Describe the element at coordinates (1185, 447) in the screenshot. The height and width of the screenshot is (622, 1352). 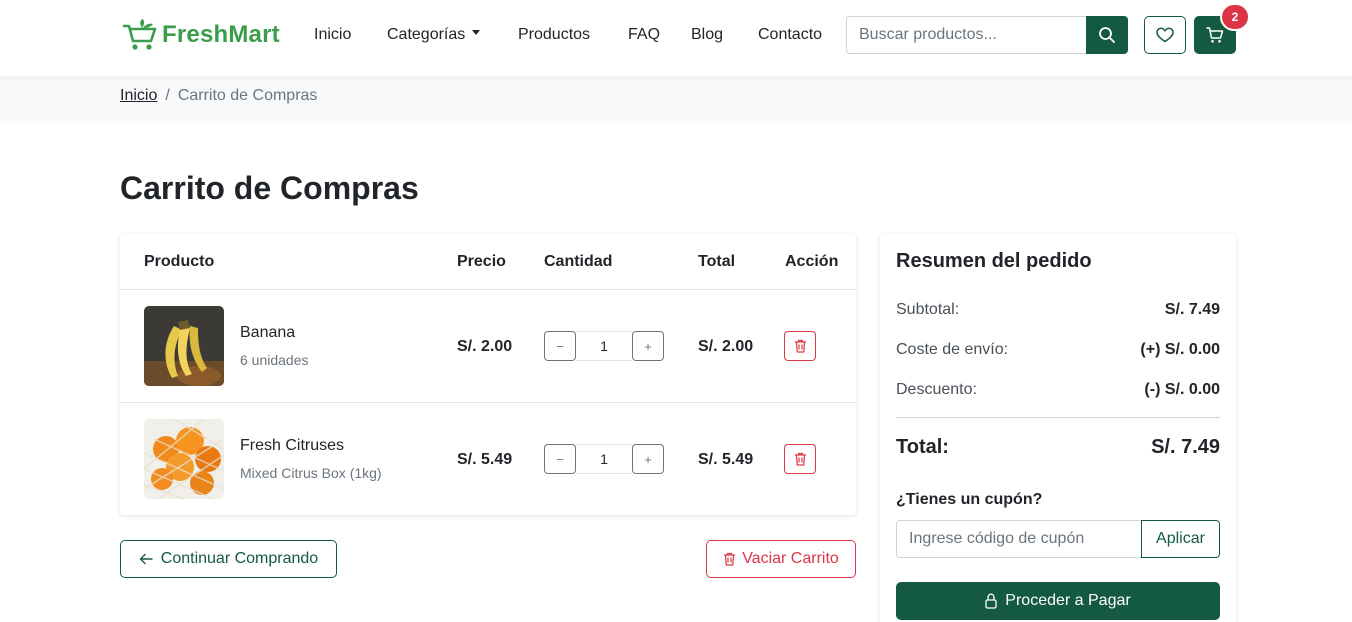
I see `total-value: S/. 7.49` at that location.